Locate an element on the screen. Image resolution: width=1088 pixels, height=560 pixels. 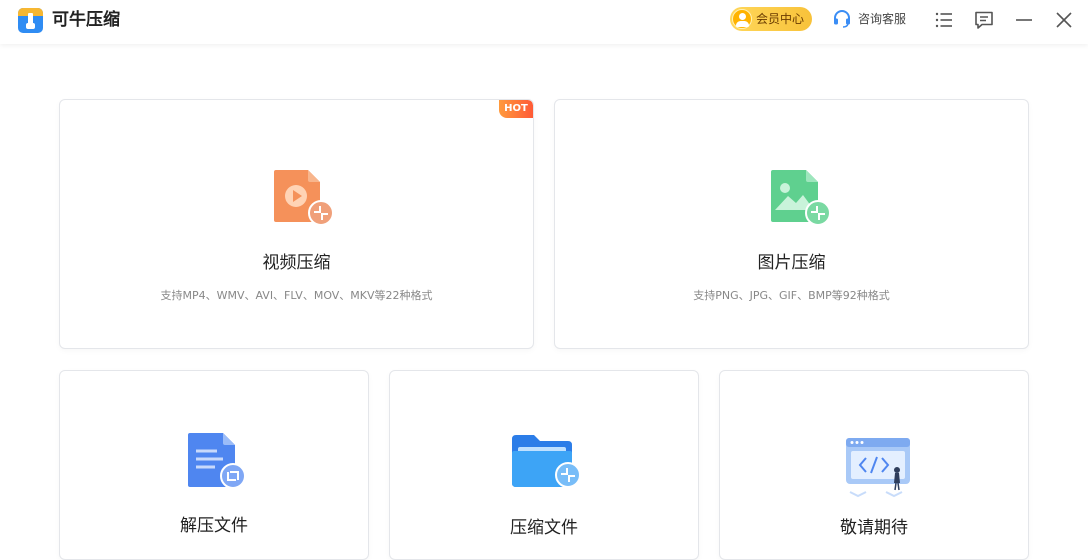
vip-center-label: 会员中心 is located at coordinates (780, 19).